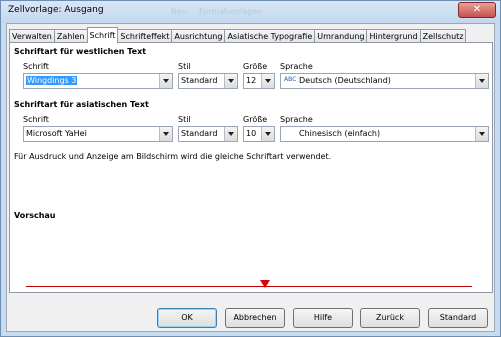 Image resolution: width=501 pixels, height=337 pixels. I want to click on close-icon: ✕, so click(477, 9).